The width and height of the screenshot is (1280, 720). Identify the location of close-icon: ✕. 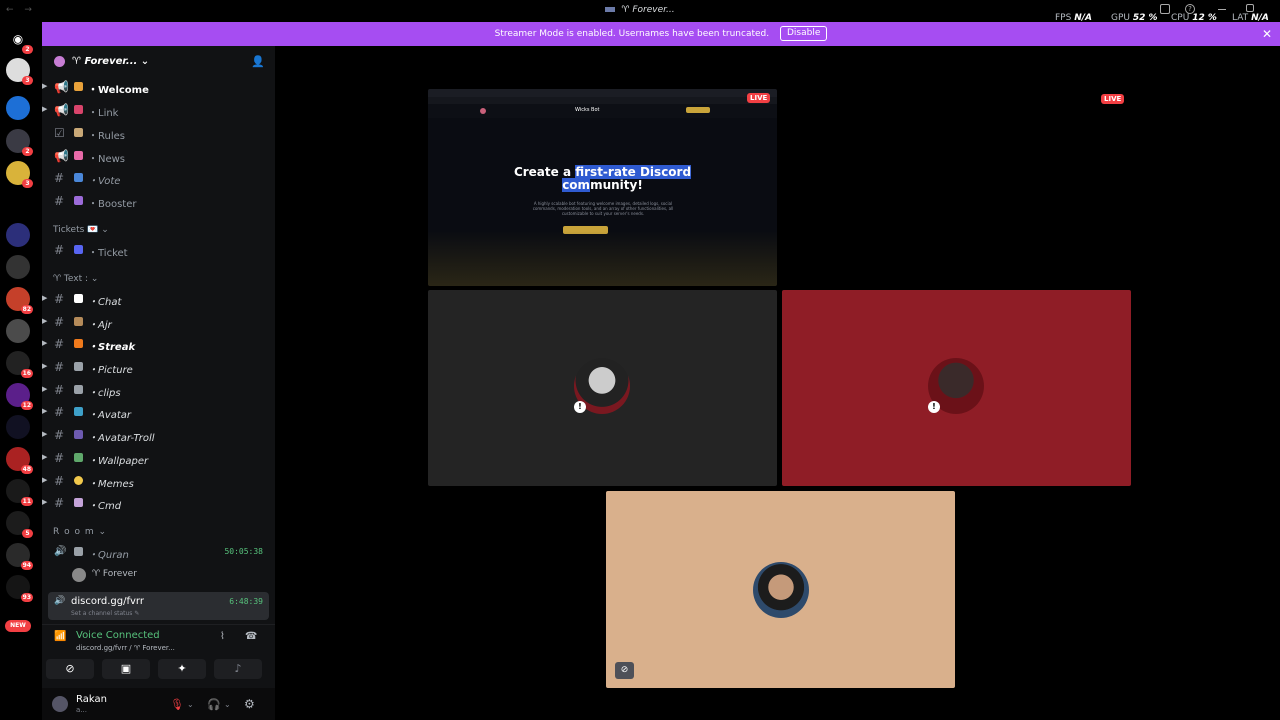
(1267, 34).